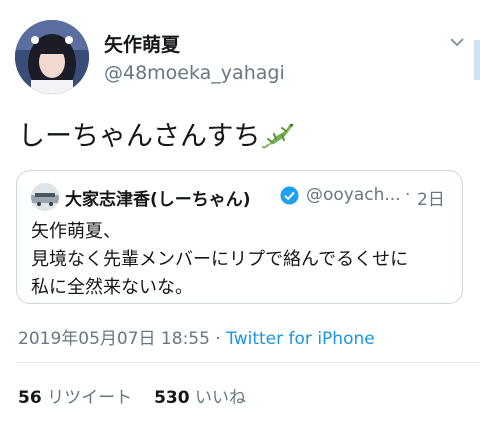 The image size is (480, 438). I want to click on quoted-time: 2日, so click(431, 197).